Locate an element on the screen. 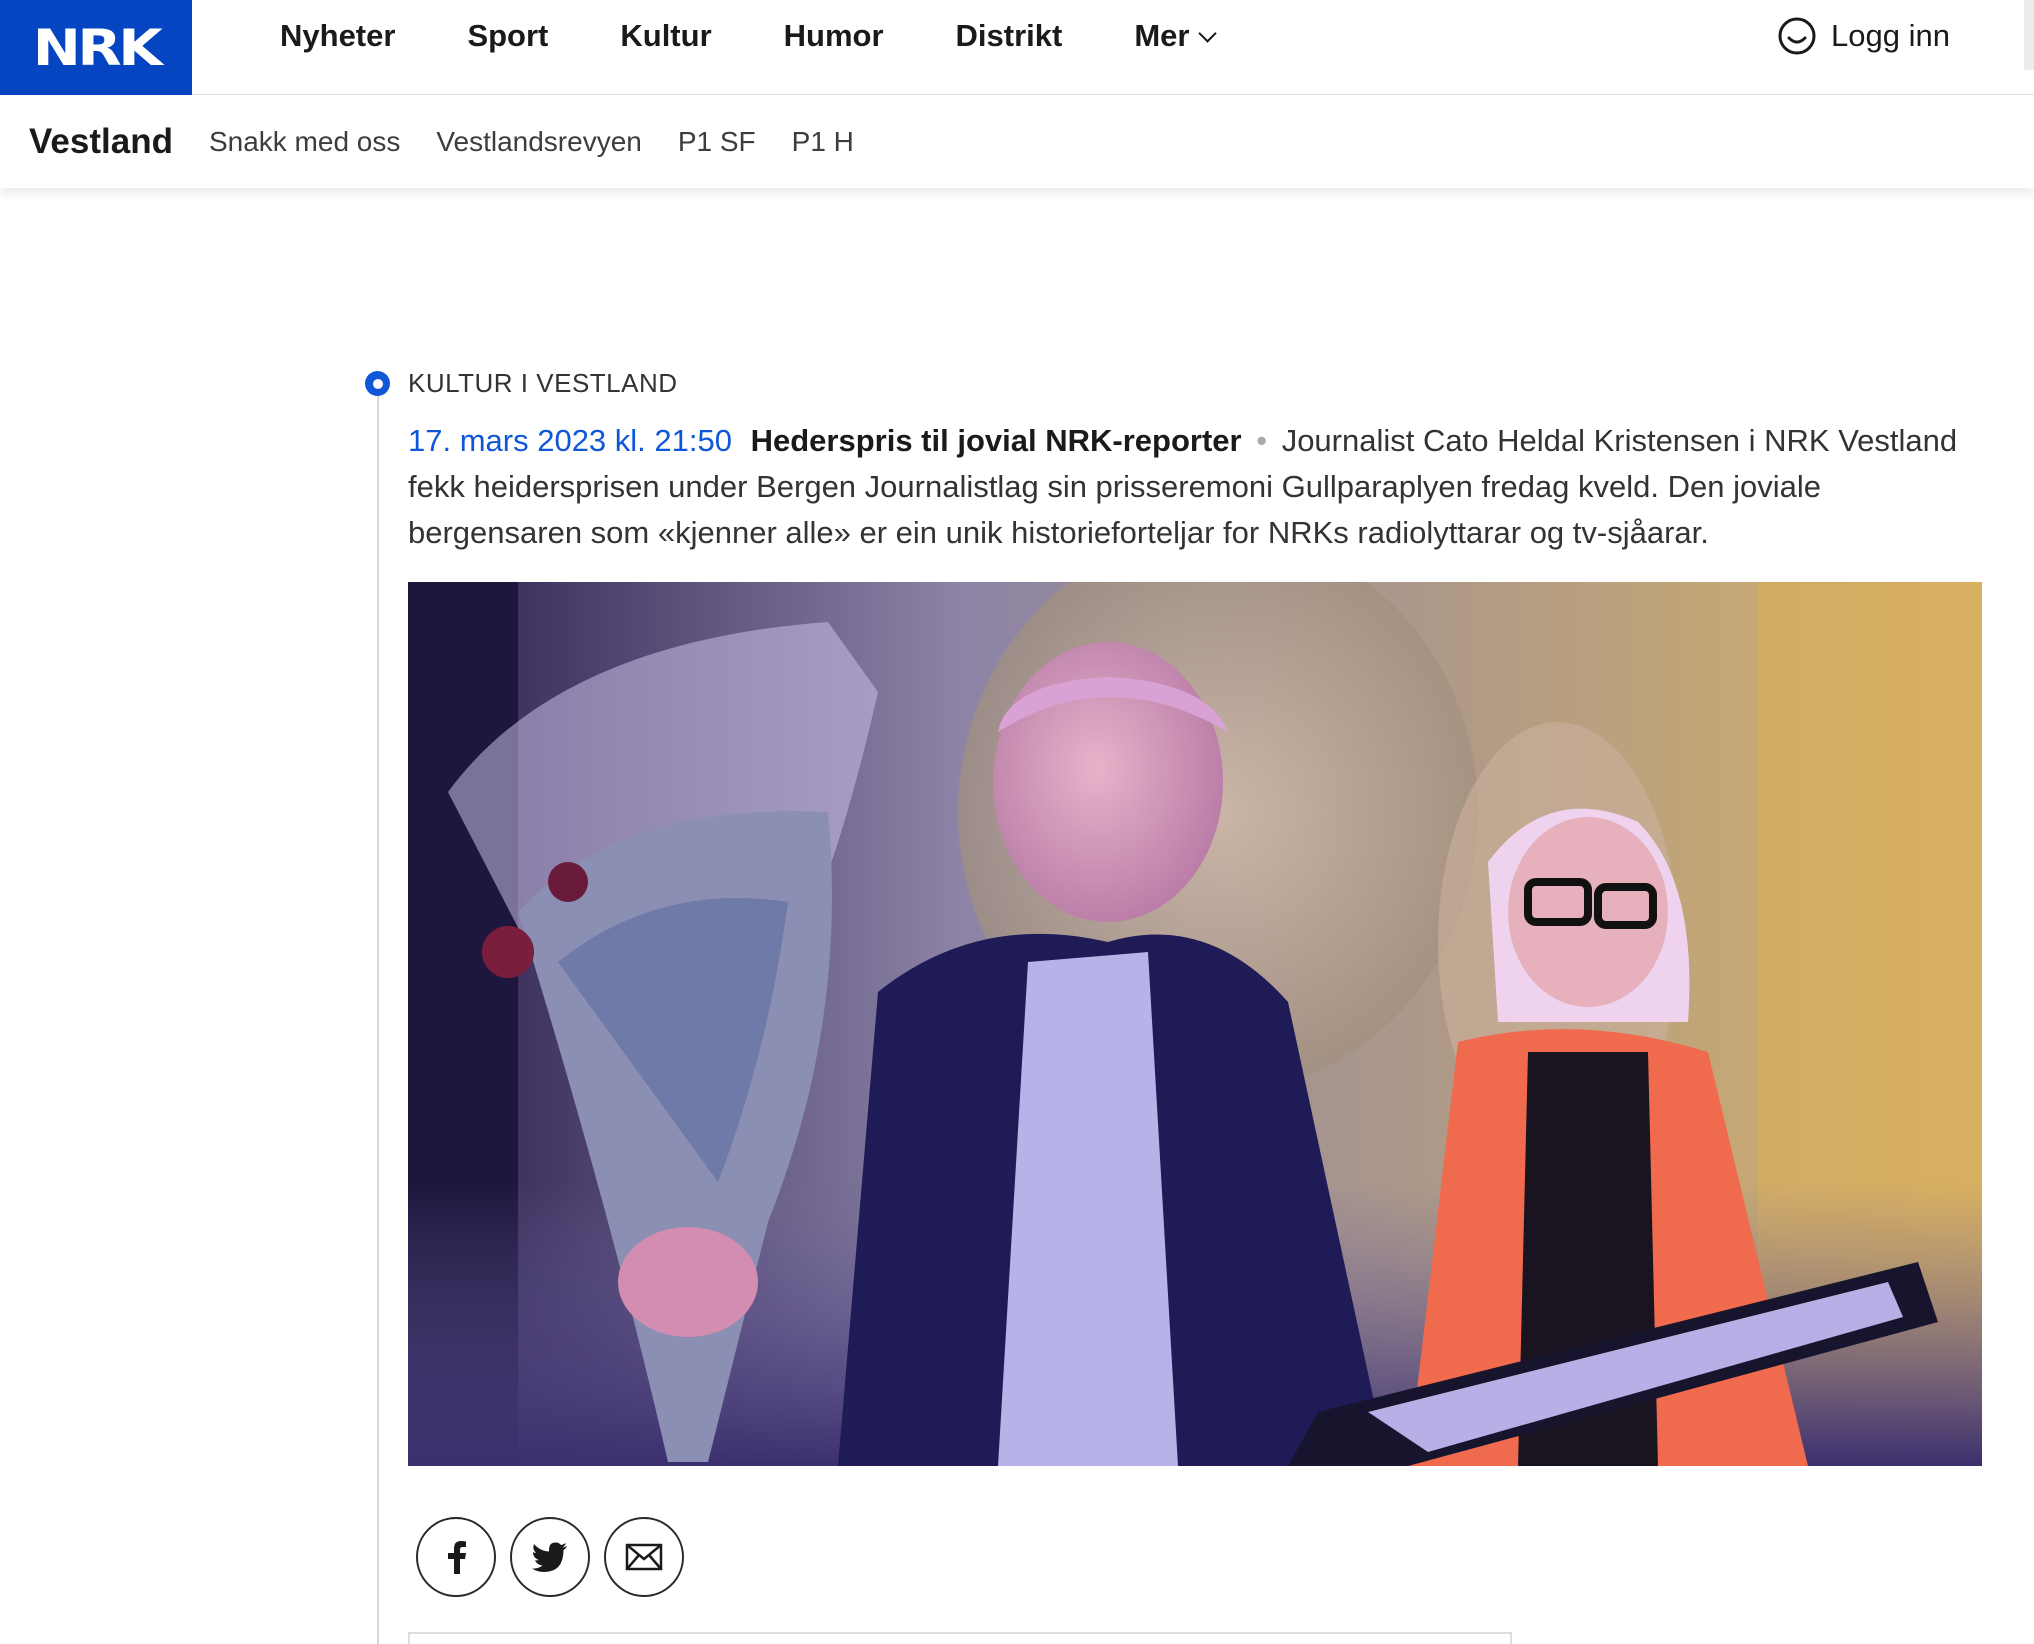  nav-item-mer-label: Mer is located at coordinates (1162, 35).